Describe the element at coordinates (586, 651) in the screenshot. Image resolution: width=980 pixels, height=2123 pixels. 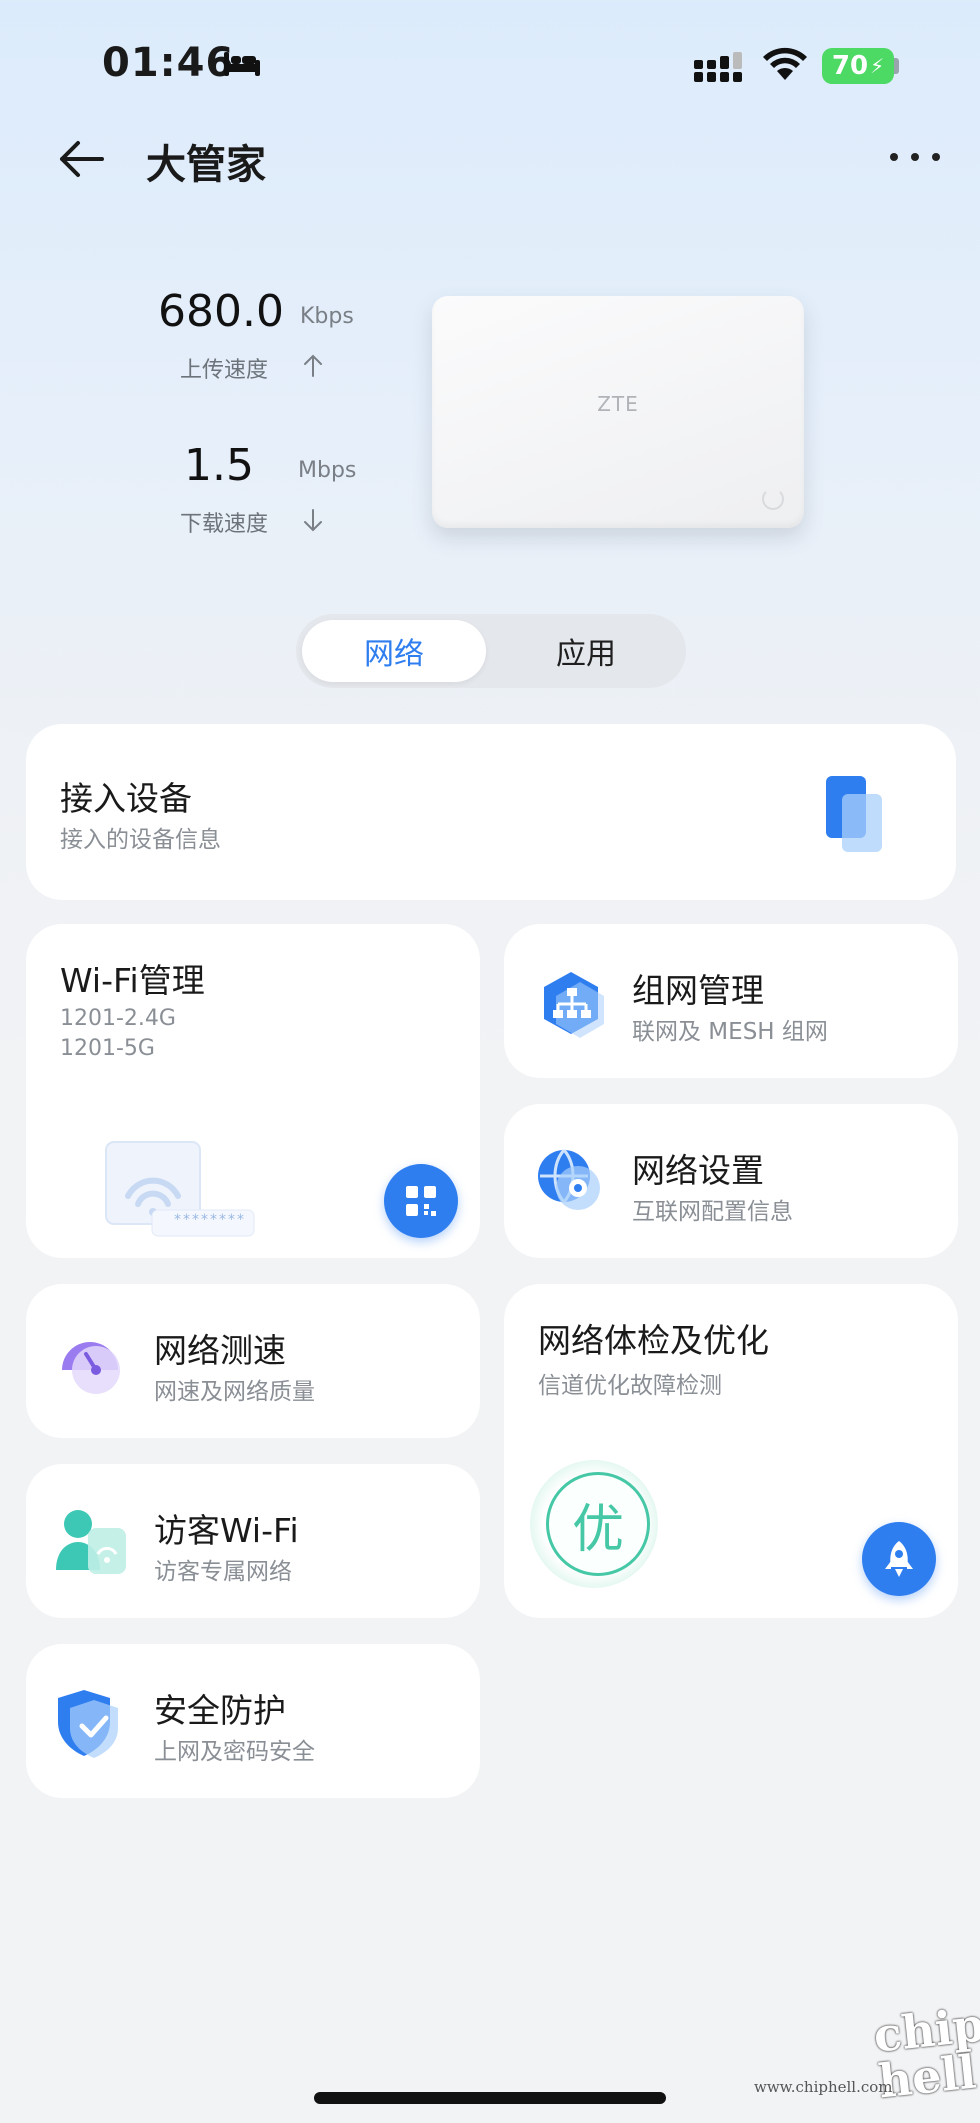
I see `tab-apps: 应用` at that location.